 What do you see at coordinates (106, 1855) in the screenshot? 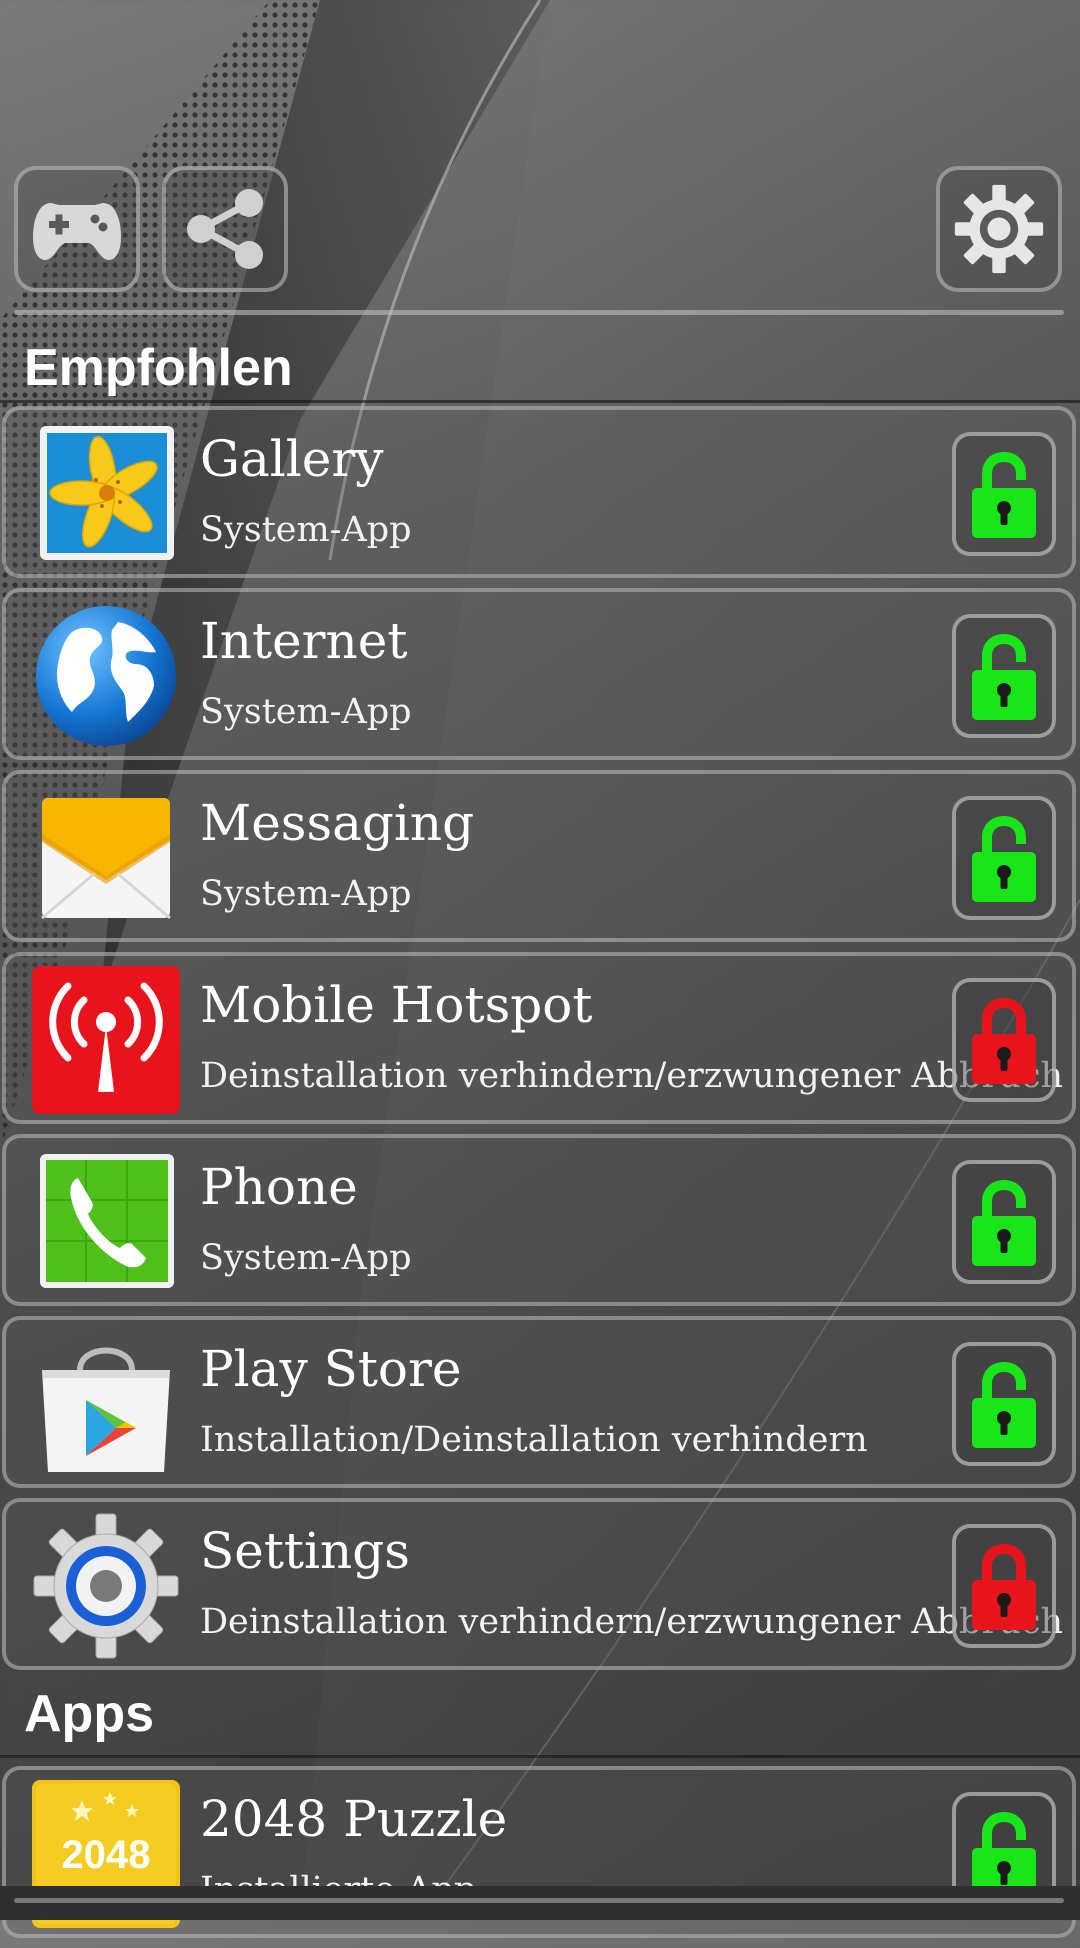
I see `puzzle-2048-icon-text: 2048` at bounding box center [106, 1855].